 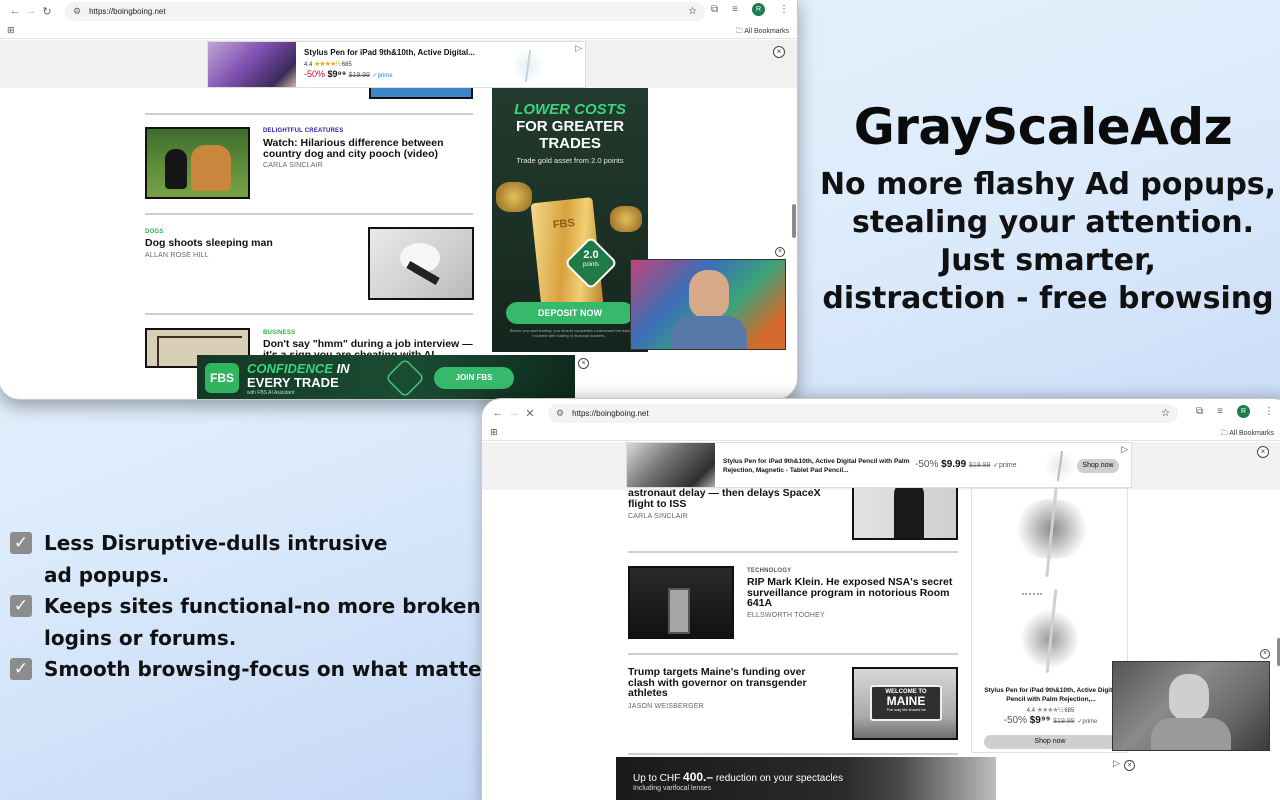 I want to click on article-category: BUSINESS, so click(x=279, y=333).